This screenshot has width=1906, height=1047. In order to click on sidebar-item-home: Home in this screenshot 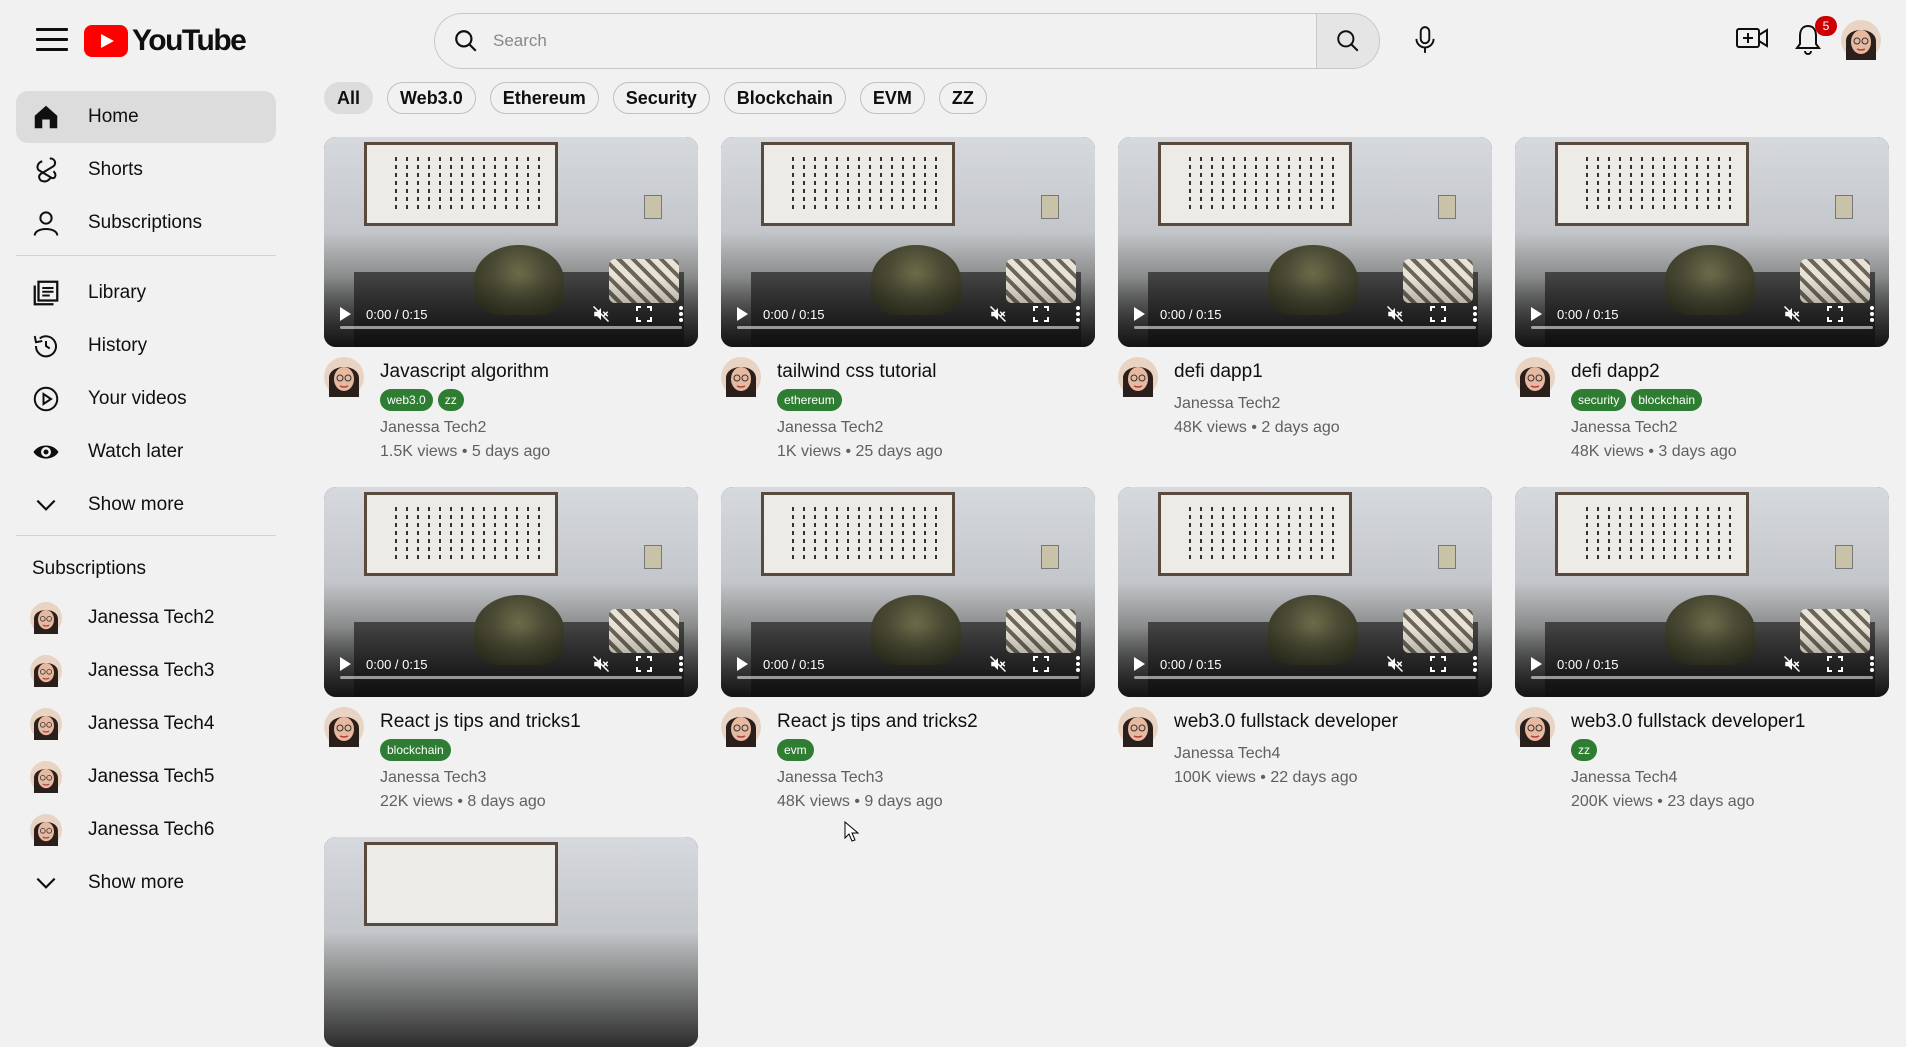, I will do `click(146, 117)`.